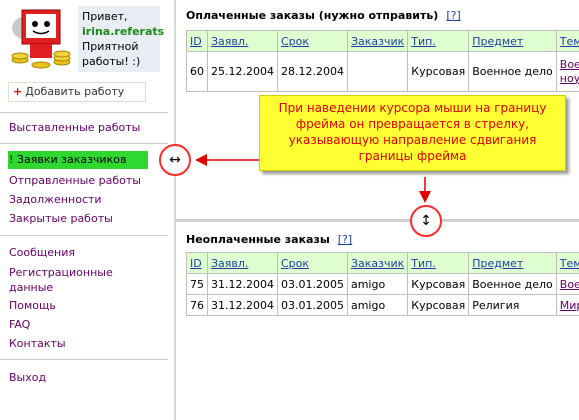 The height and width of the screenshot is (420, 579). I want to click on cell-topic-link: Военнноутбу, so click(567, 71).